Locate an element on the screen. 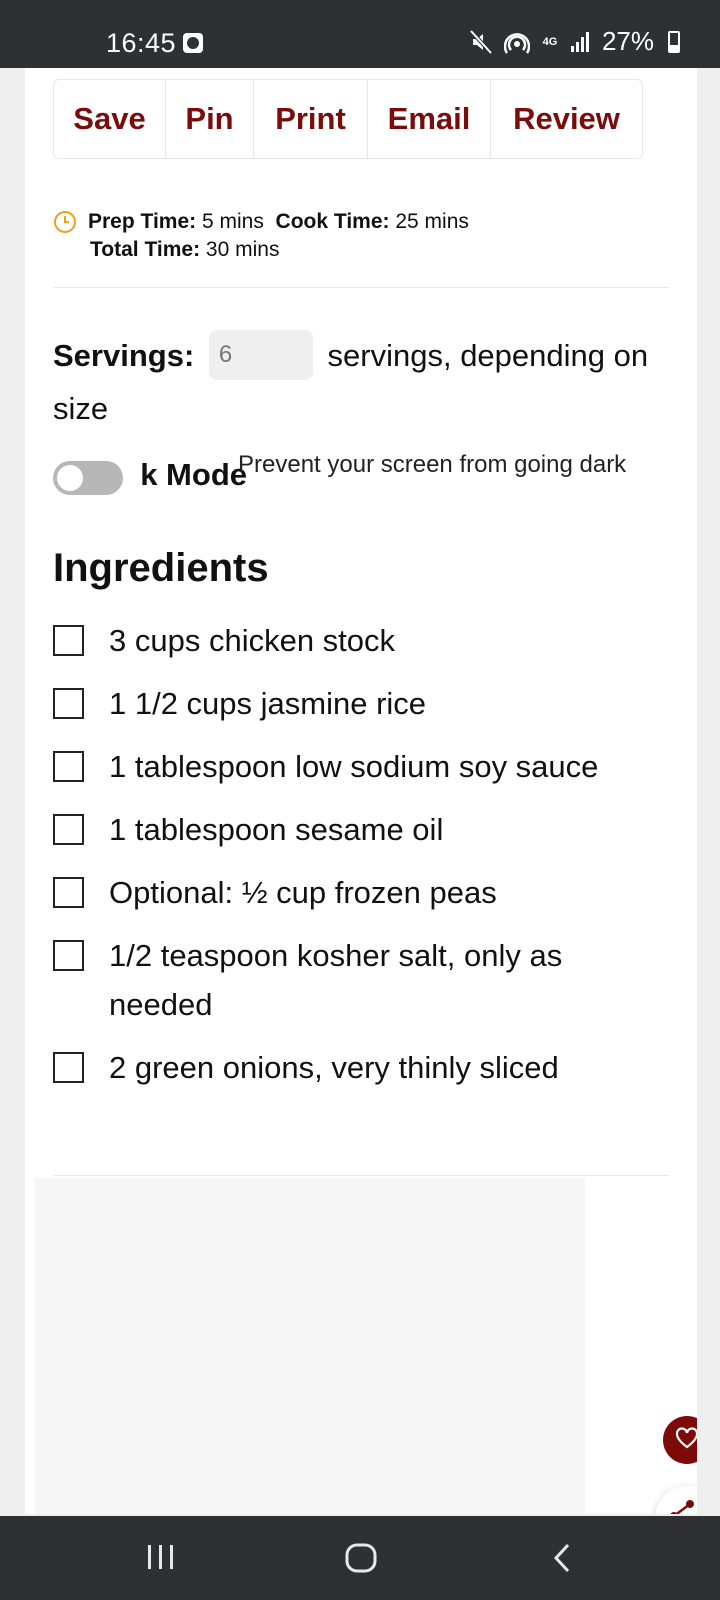 The height and width of the screenshot is (1600, 720). ingredient-item: 1/2 teaspoon kosher salt, only as needed is located at coordinates (353, 980).